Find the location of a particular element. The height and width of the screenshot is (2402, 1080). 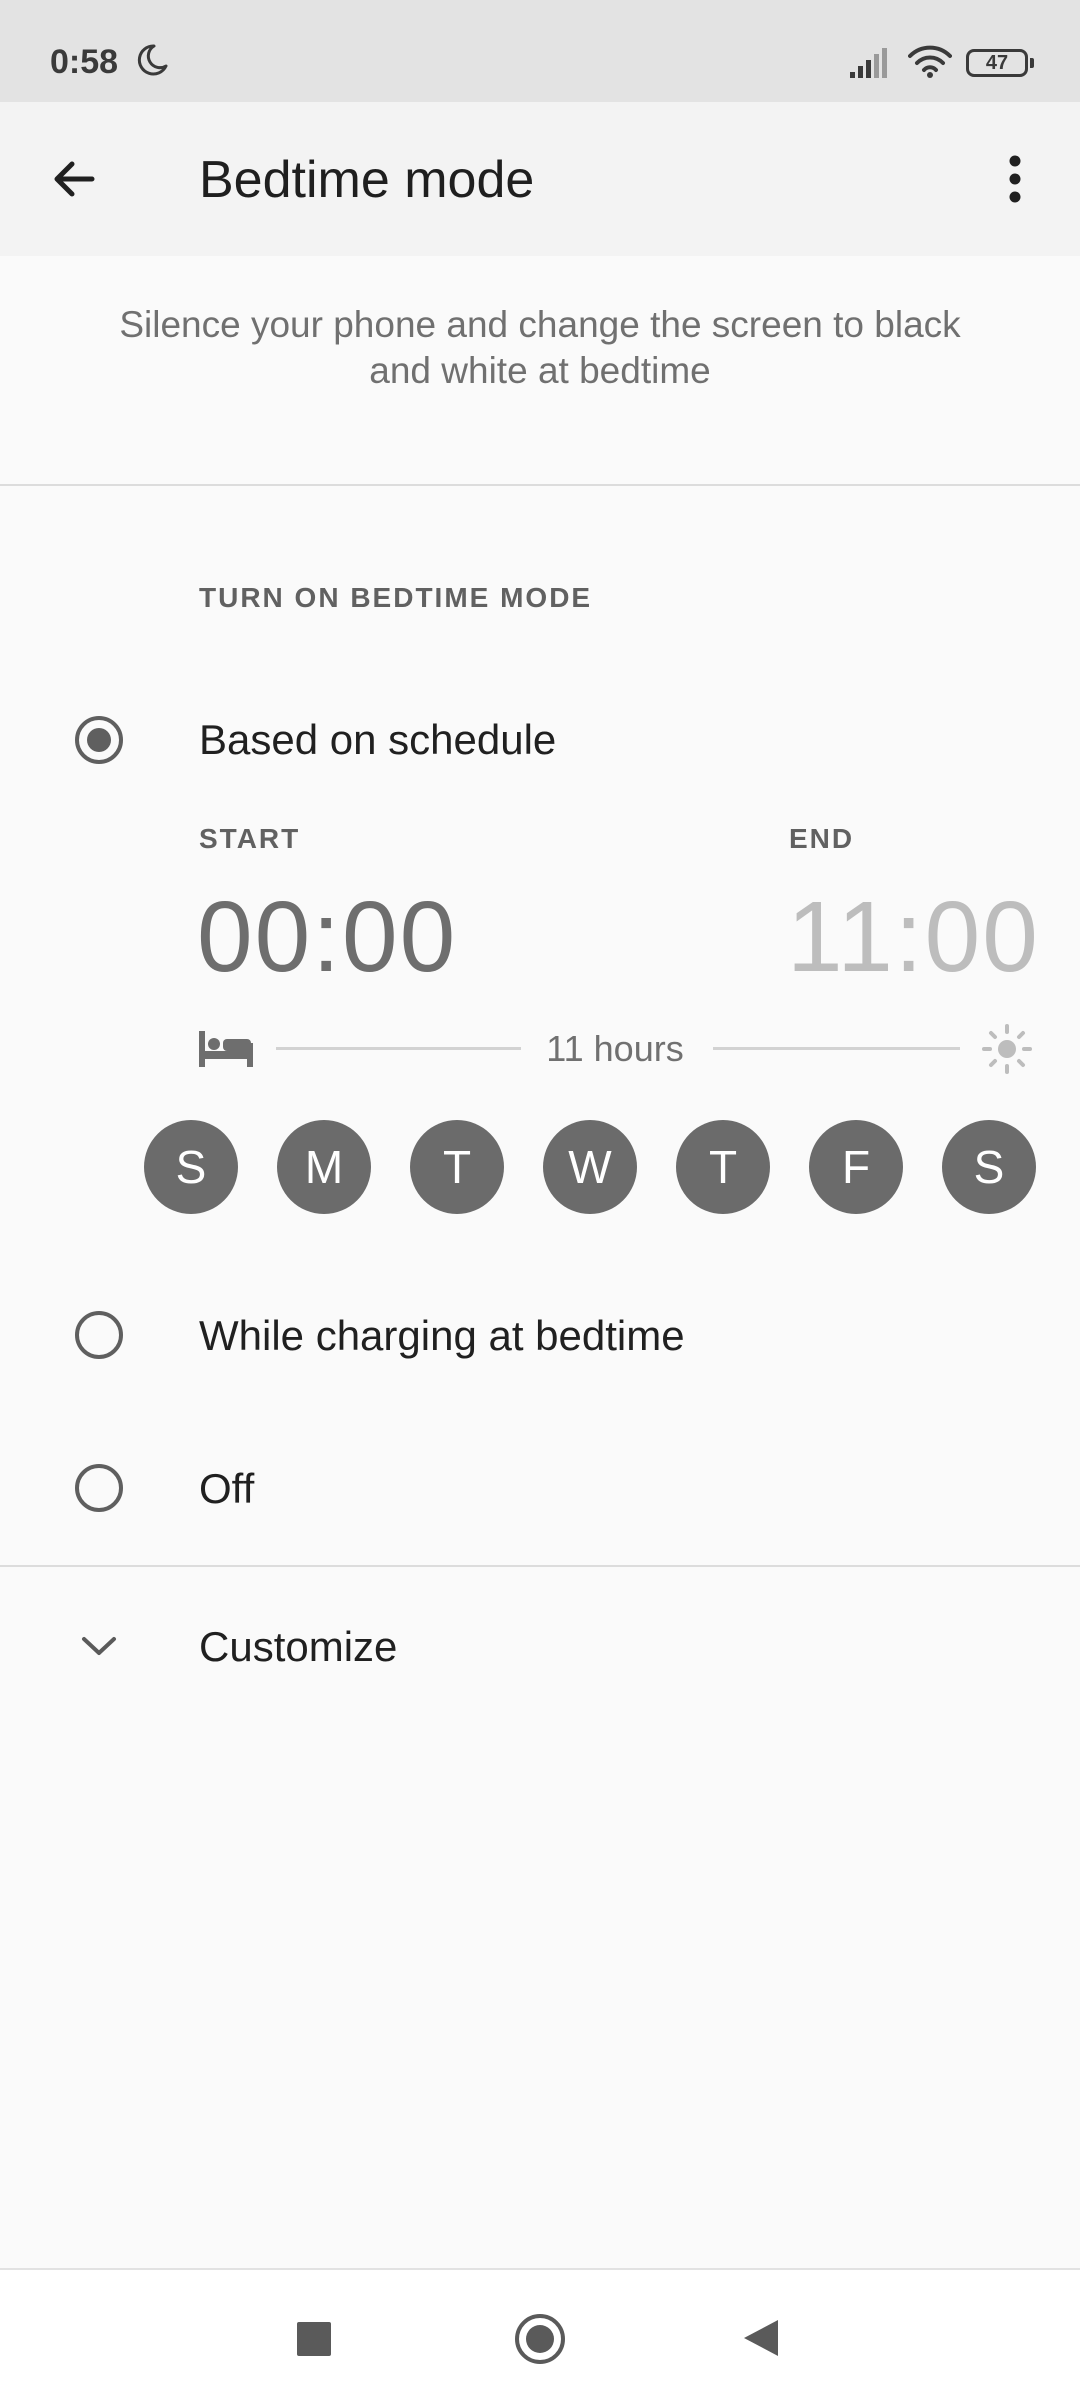

back-button is located at coordinates (74, 179).